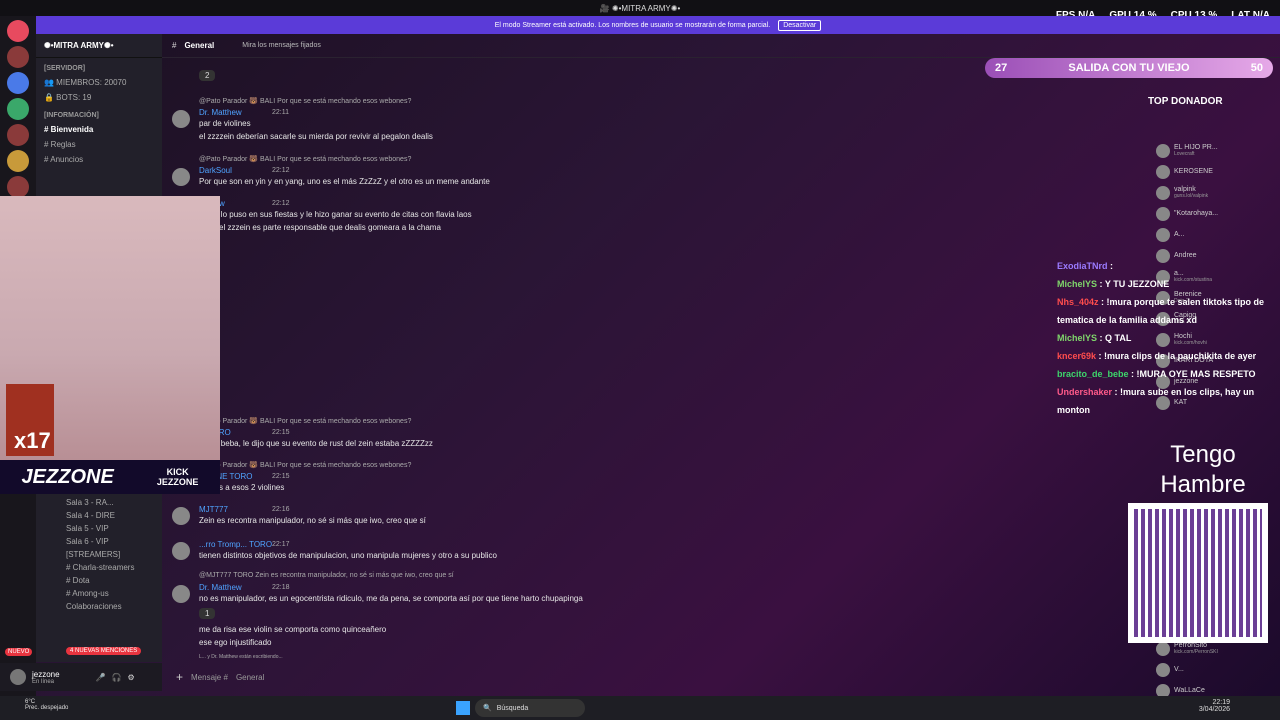 The width and height of the screenshot is (1280, 720). Describe the element at coordinates (235, 544) in the screenshot. I see `author-name: ...rro Tromp... TORO` at that location.